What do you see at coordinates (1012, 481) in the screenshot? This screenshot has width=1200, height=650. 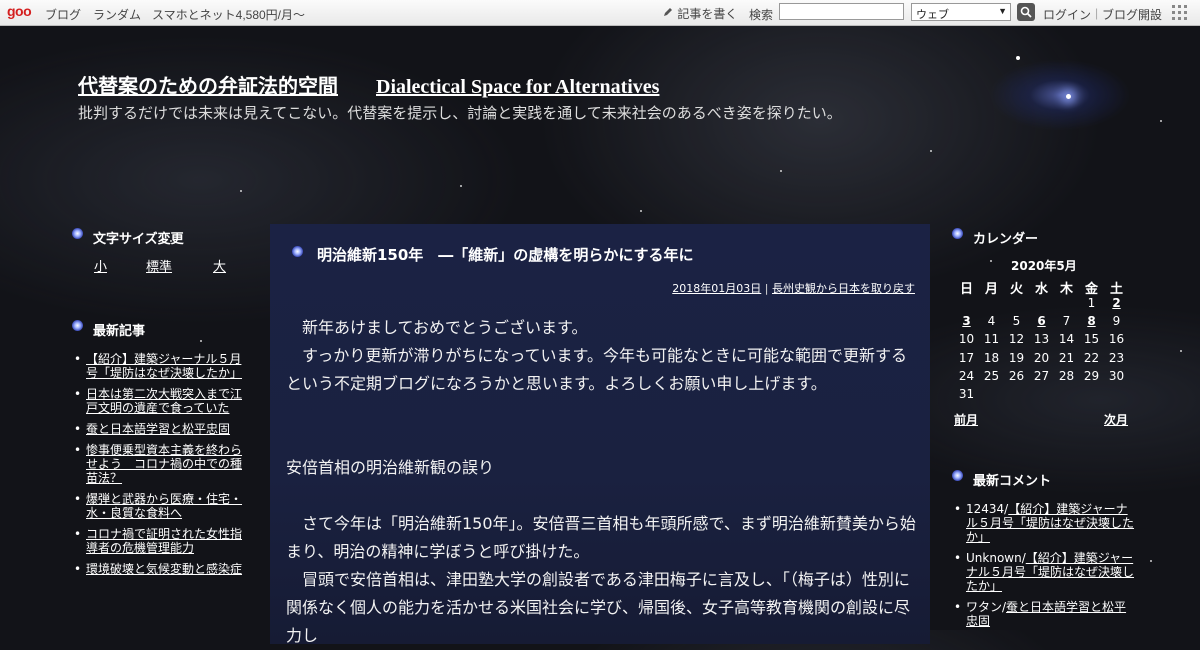 I see `recent-comments-heading: 最新コメント` at bounding box center [1012, 481].